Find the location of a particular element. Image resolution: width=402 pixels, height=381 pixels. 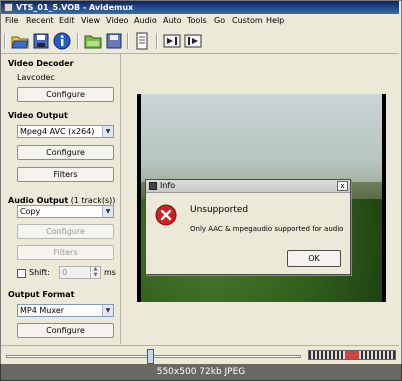

audio-output-heading: Audio Output (1 track(s)) is located at coordinates (61, 200).